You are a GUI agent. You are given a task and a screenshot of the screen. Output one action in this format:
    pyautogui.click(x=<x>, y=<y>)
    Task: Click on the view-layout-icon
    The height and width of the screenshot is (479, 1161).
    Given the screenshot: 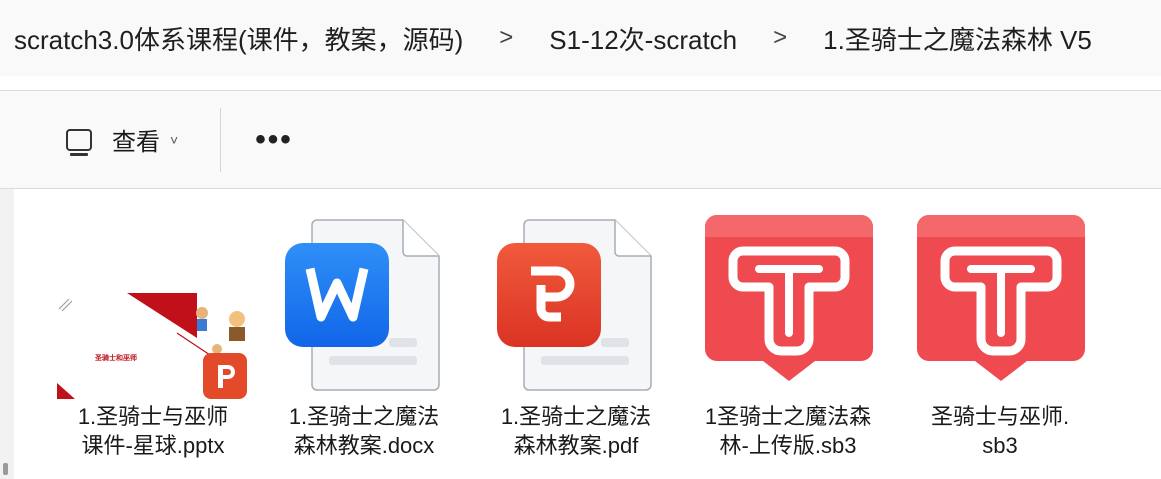 What is the action you would take?
    pyautogui.click(x=79, y=142)
    